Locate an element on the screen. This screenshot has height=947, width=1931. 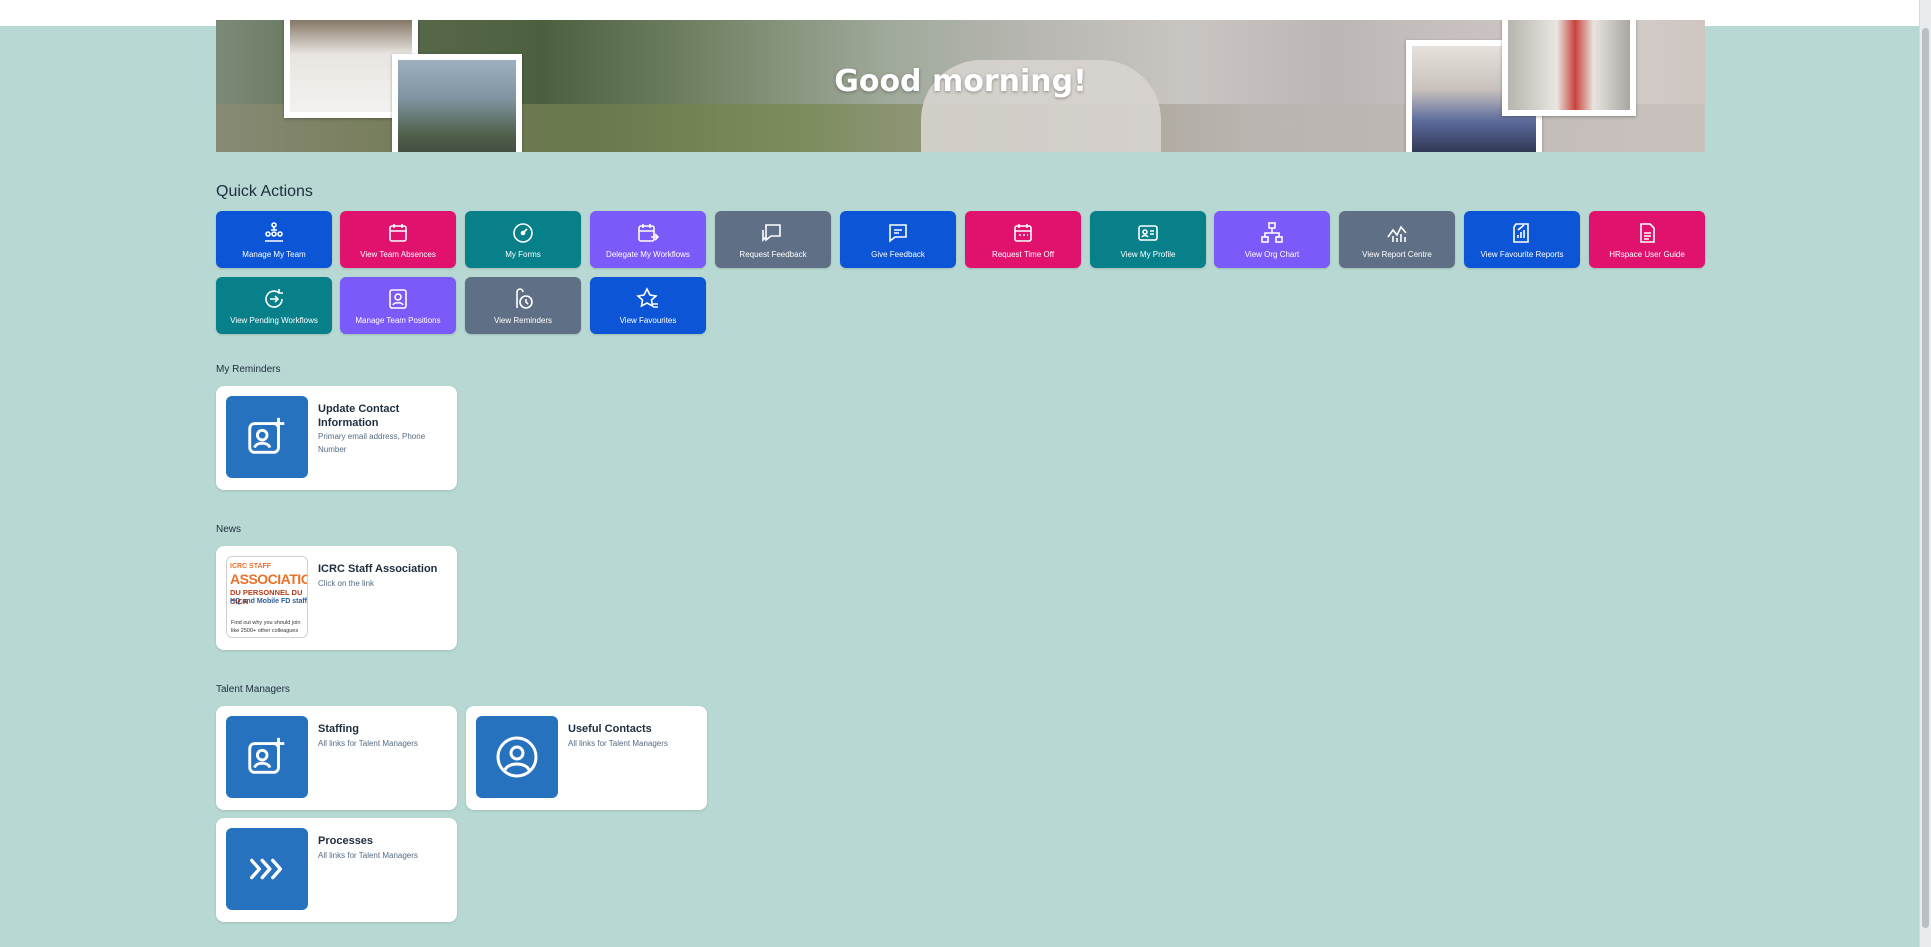
hrspace-user-guide-button: HRspace User Guide is located at coordinates (1647, 239).